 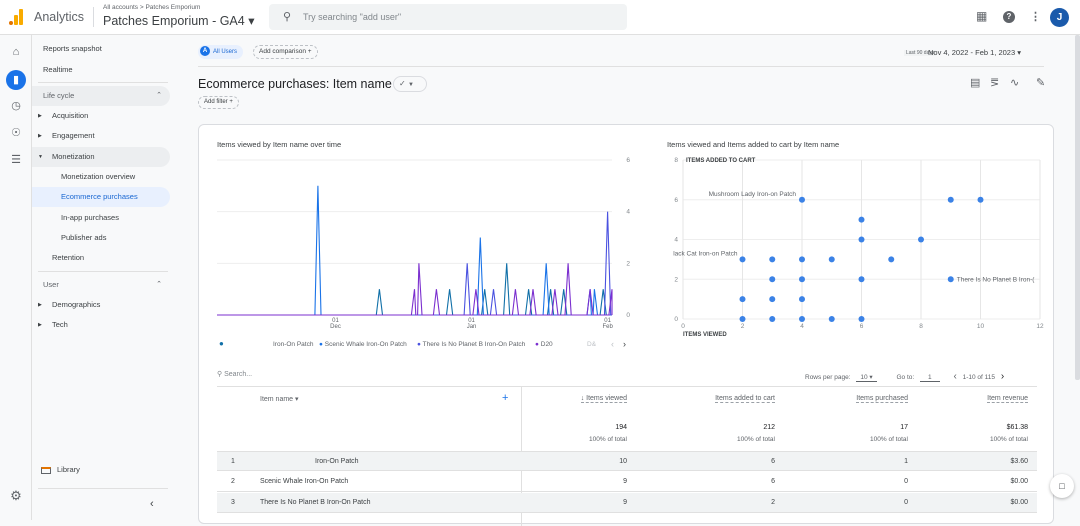 I want to click on nav-engagement-label: Engagement, so click(x=73, y=135).